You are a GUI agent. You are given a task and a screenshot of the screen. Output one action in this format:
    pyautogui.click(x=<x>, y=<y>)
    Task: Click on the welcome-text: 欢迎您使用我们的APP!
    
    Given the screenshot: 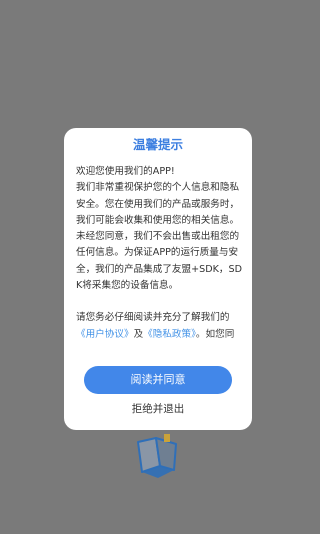 What is the action you would take?
    pyautogui.click(x=125, y=171)
    